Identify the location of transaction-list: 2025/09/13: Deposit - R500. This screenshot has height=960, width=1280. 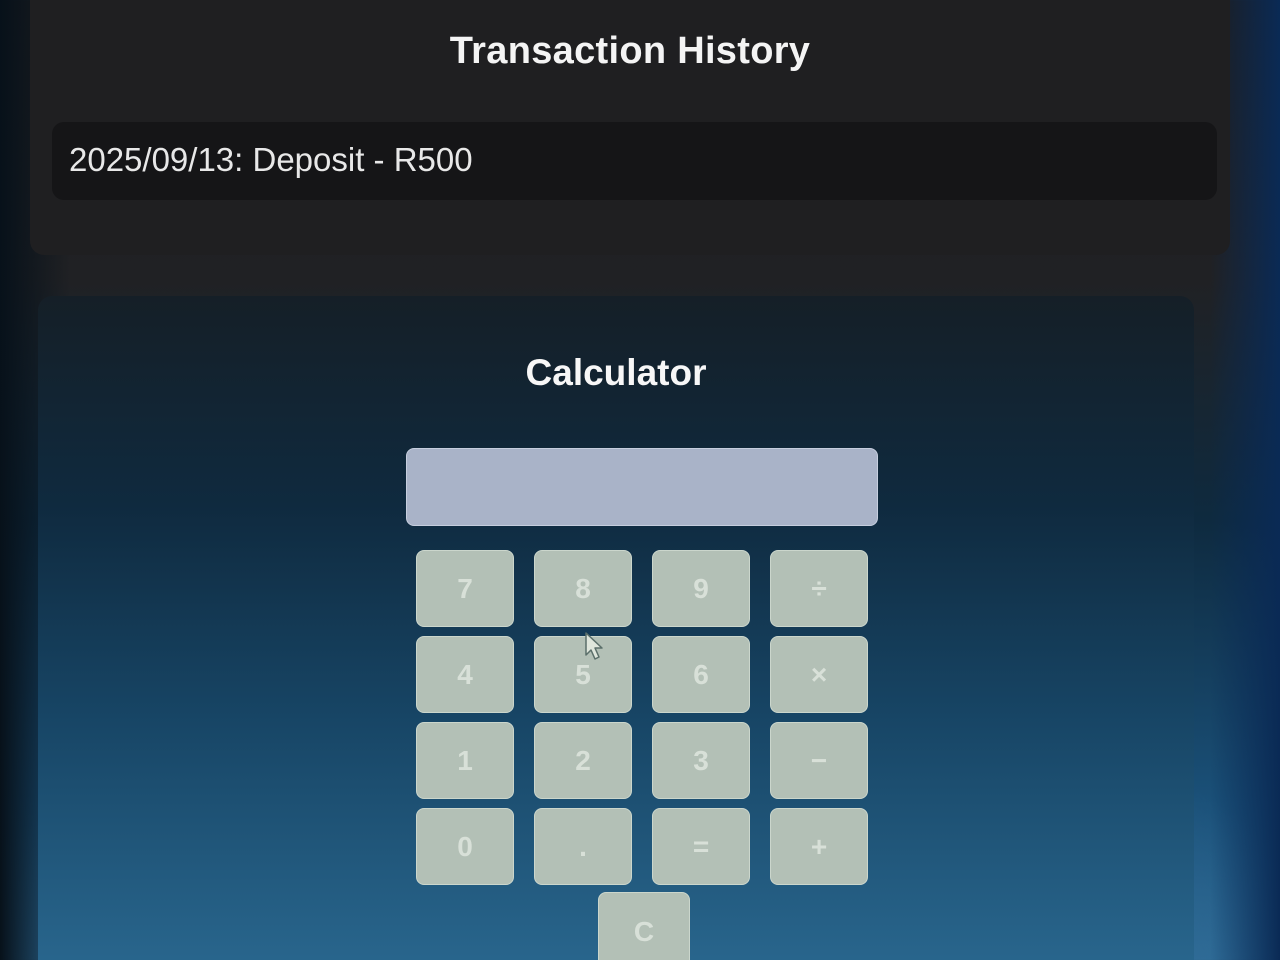
(634, 161).